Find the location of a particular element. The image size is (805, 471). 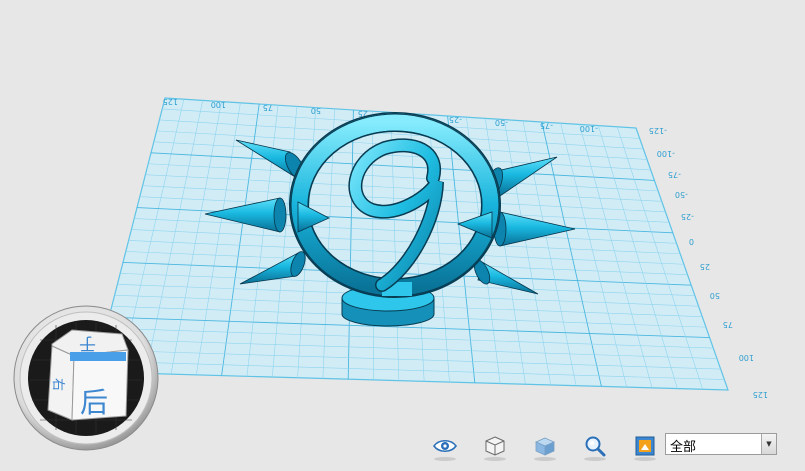

solid-cube-icon is located at coordinates (545, 446).